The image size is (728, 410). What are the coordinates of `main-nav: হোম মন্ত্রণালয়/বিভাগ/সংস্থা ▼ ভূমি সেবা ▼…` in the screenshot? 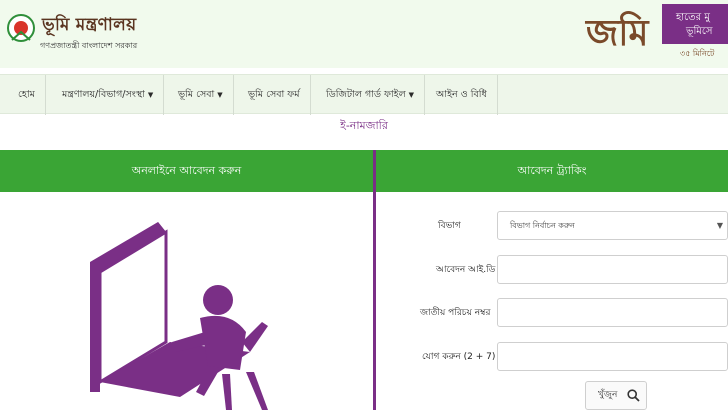 It's located at (364, 94).